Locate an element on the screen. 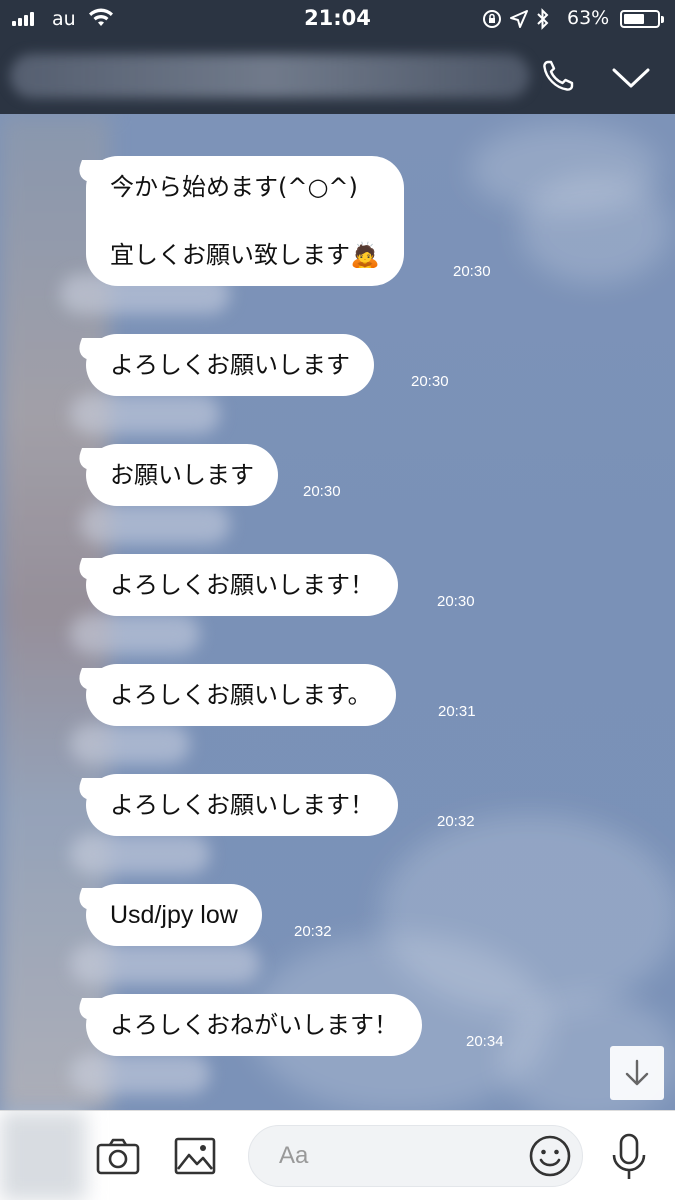 The height and width of the screenshot is (1200, 675). list-item: よろしくお願いします！ 20:32 is located at coordinates (280, 805).